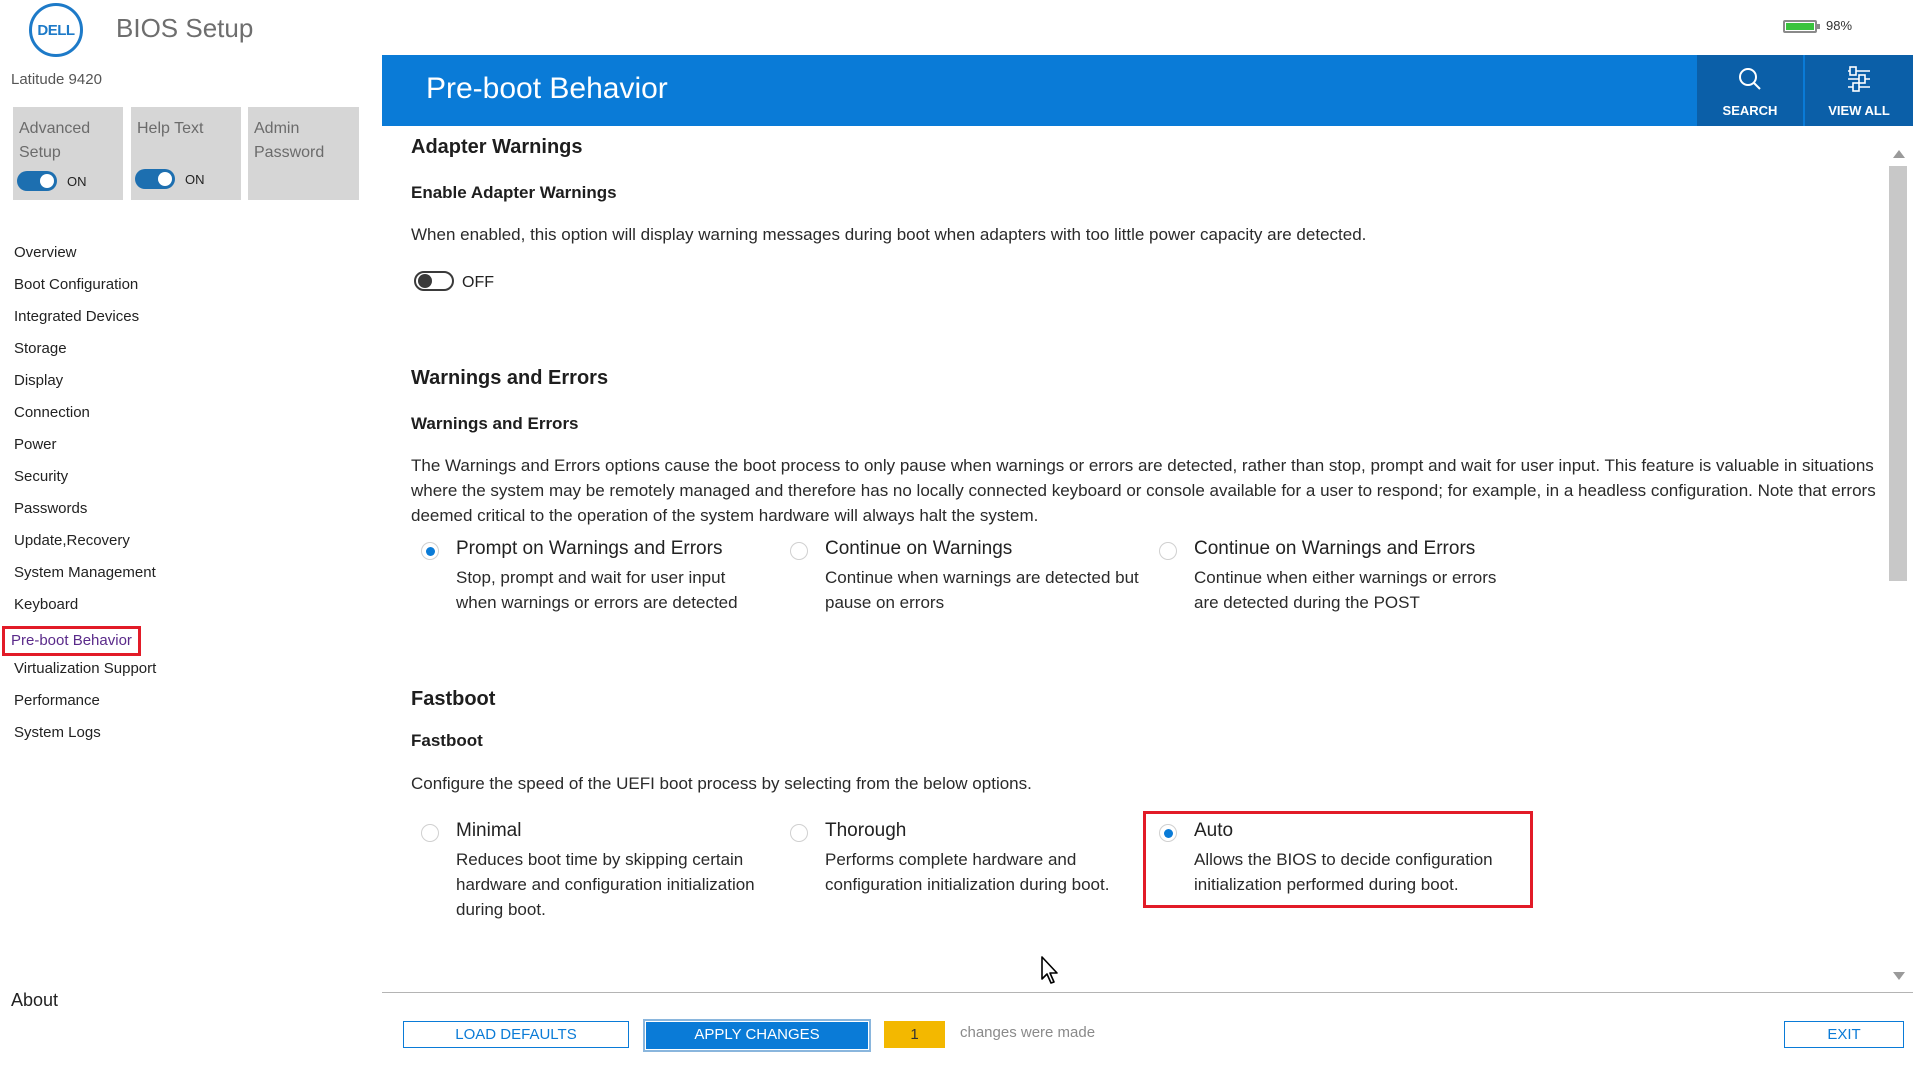  I want to click on scrollbar, so click(1898, 565).